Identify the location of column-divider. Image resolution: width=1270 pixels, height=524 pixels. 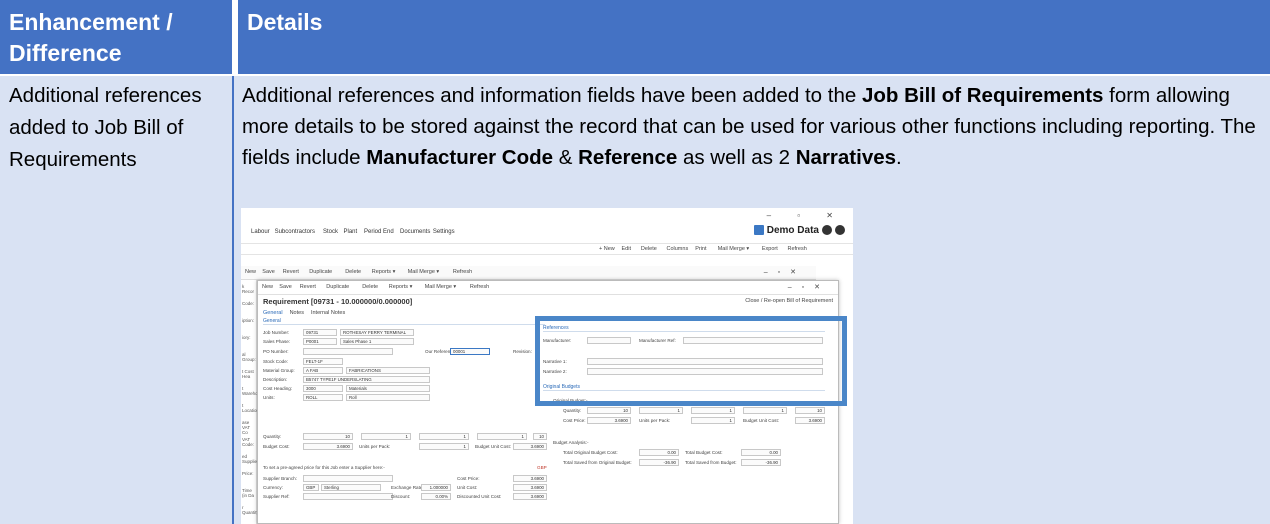
(233, 300).